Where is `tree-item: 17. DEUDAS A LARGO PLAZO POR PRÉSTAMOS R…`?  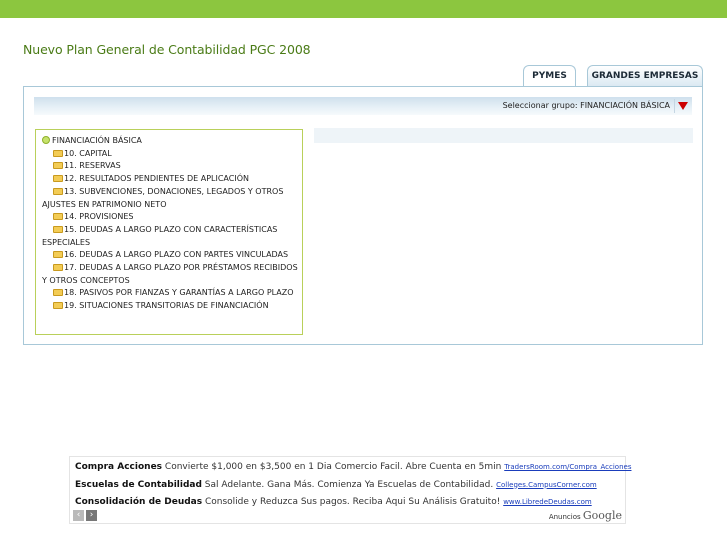 tree-item: 17. DEUDAS A LARGO PLAZO POR PRÉSTAMOS R… is located at coordinates (170, 274).